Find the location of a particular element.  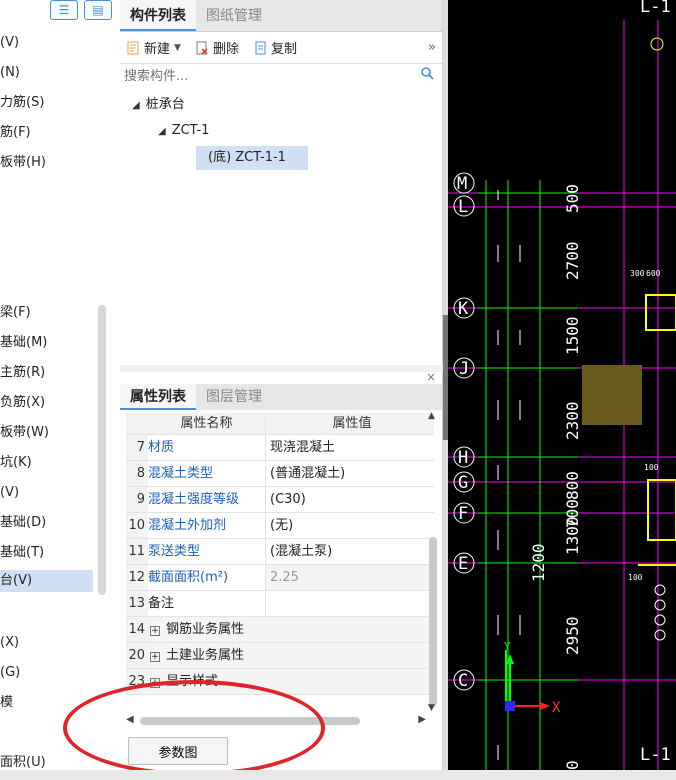

property-row: 10 混凝土外加剂 (无) is located at coordinates (280, 526).